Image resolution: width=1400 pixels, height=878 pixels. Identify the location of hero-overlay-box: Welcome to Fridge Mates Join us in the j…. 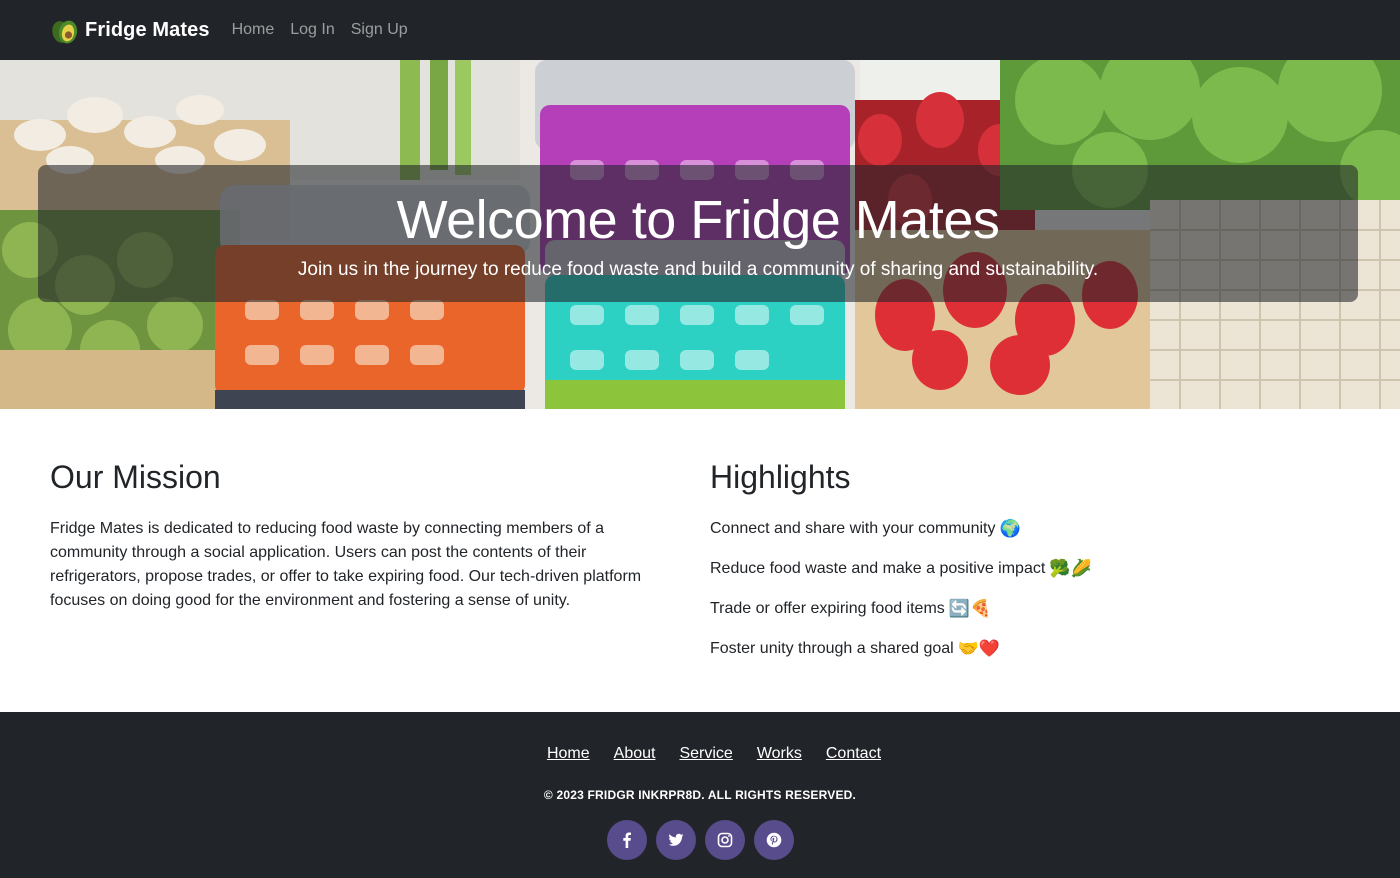
(698, 233).